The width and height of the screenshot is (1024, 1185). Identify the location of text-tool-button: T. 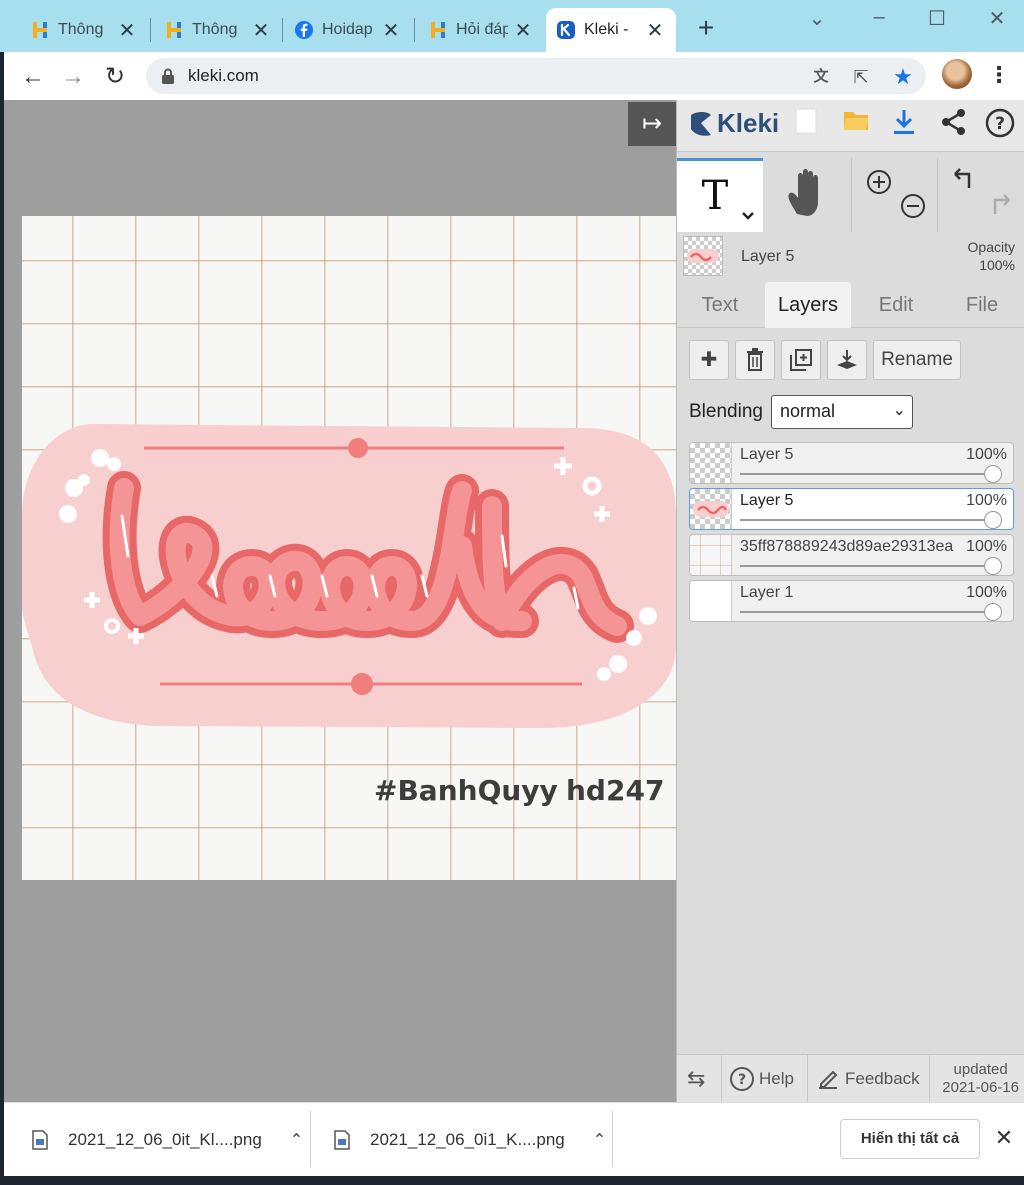
(720, 195).